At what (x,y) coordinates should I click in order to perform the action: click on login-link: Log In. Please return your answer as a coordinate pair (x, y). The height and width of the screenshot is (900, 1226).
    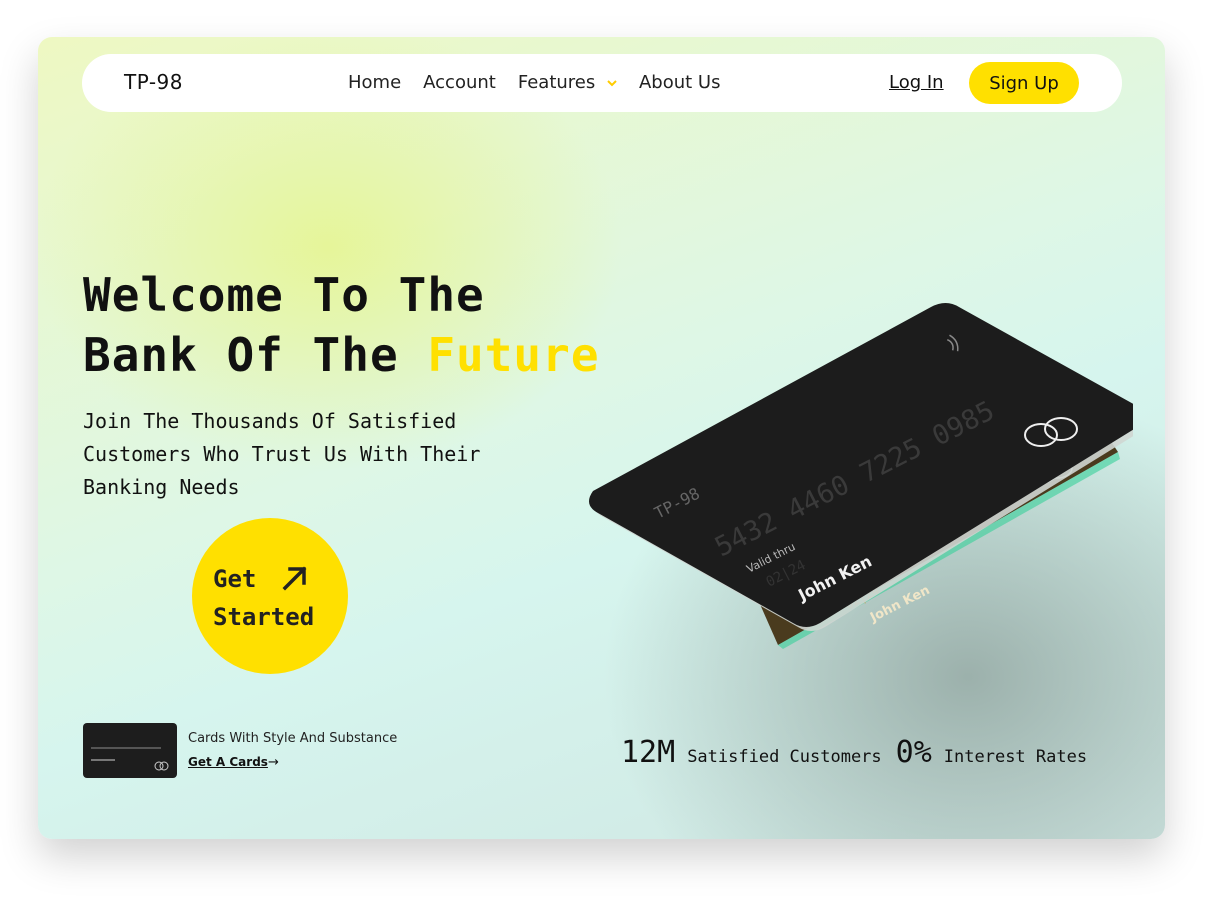
    Looking at the image, I should click on (916, 82).